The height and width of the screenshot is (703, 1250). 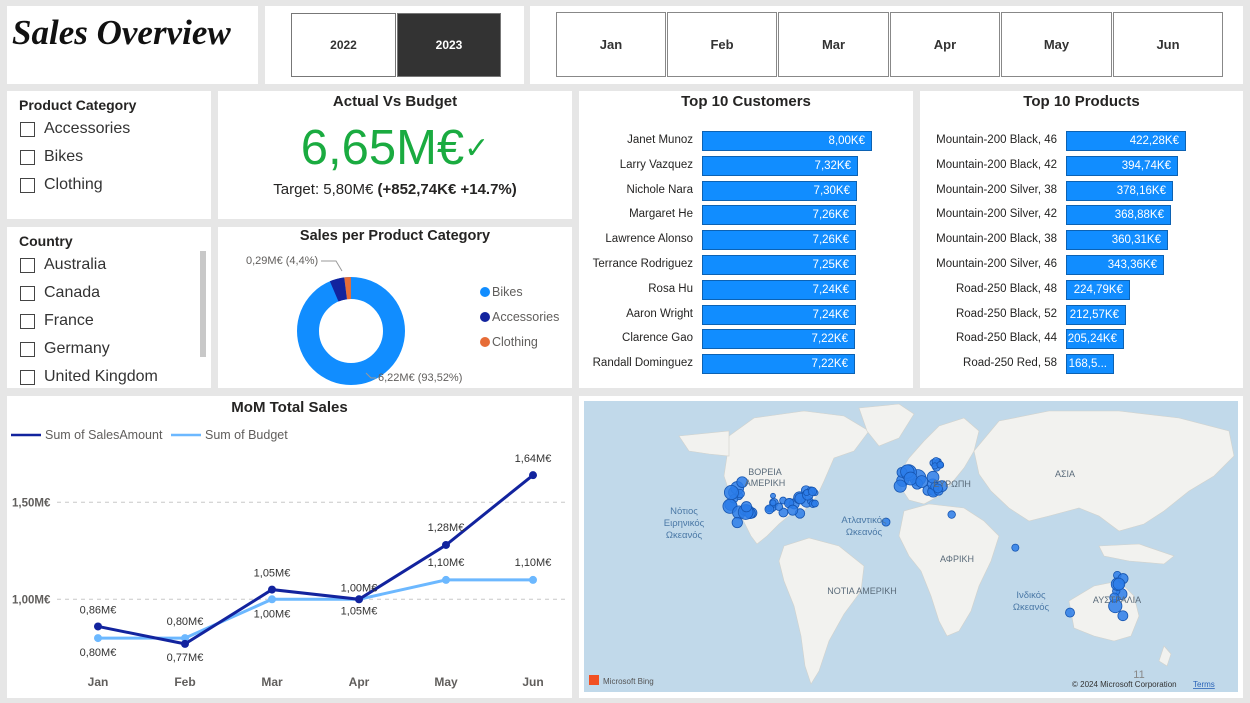 I want to click on bar-label: Mountain-200 Black, 38, so click(x=996, y=239).